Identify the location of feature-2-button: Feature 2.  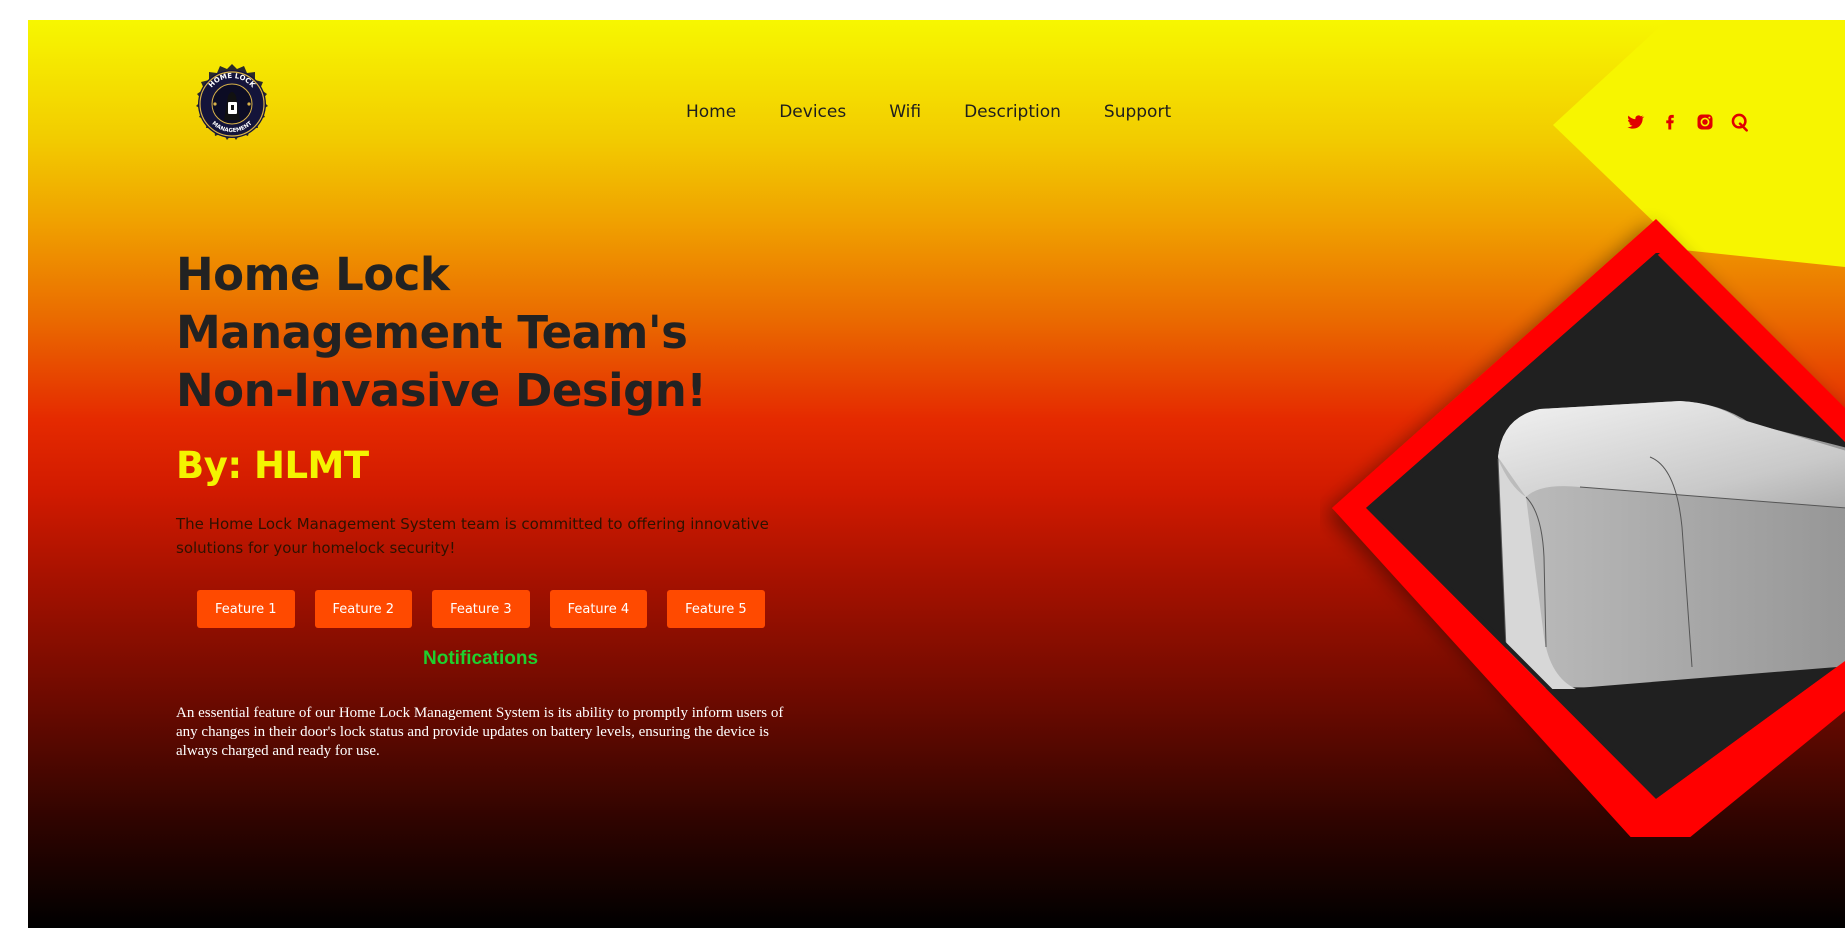
(363, 609).